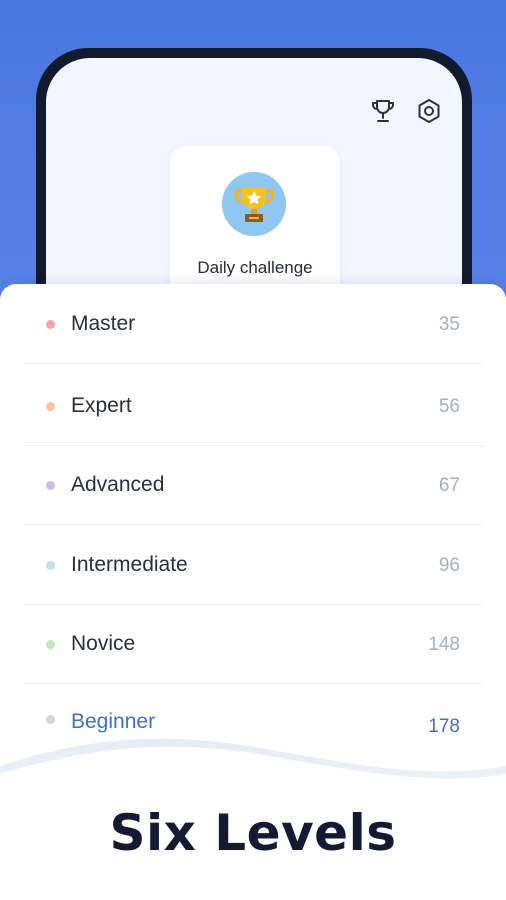  I want to click on level-row-expert: Expert 56, so click(254, 406).